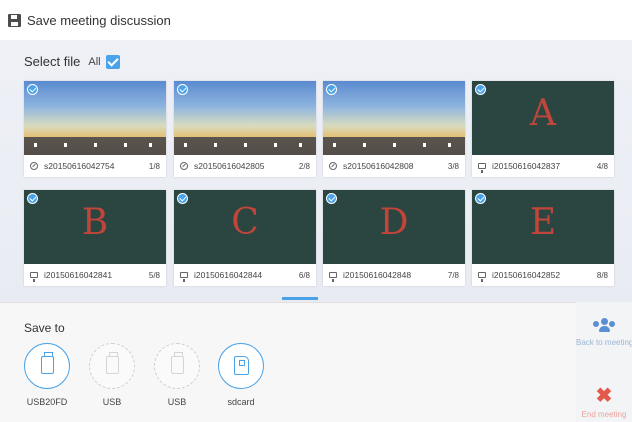  I want to click on file-caption: i20150616042841 5/8, so click(95, 275).